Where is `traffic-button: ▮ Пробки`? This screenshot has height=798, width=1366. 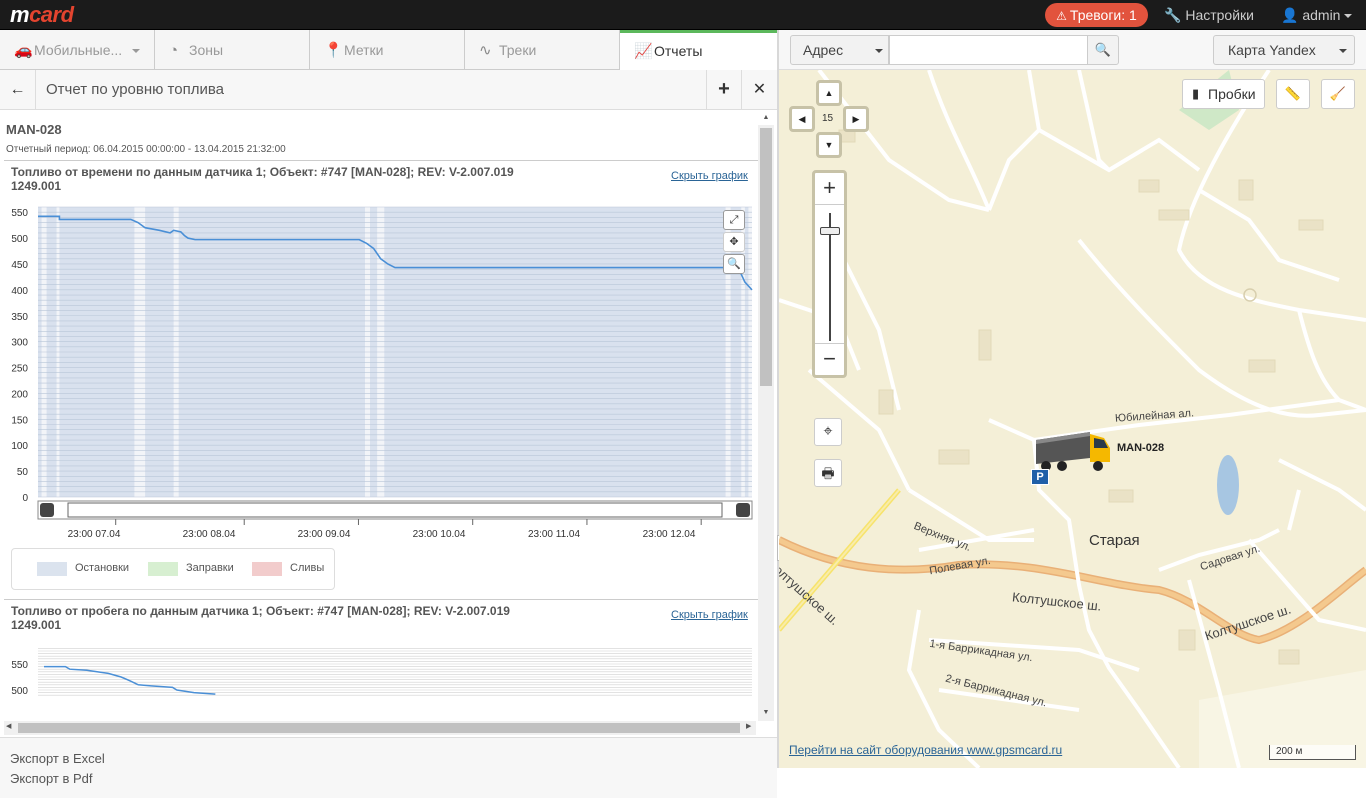 traffic-button: ▮ Пробки is located at coordinates (1223, 94).